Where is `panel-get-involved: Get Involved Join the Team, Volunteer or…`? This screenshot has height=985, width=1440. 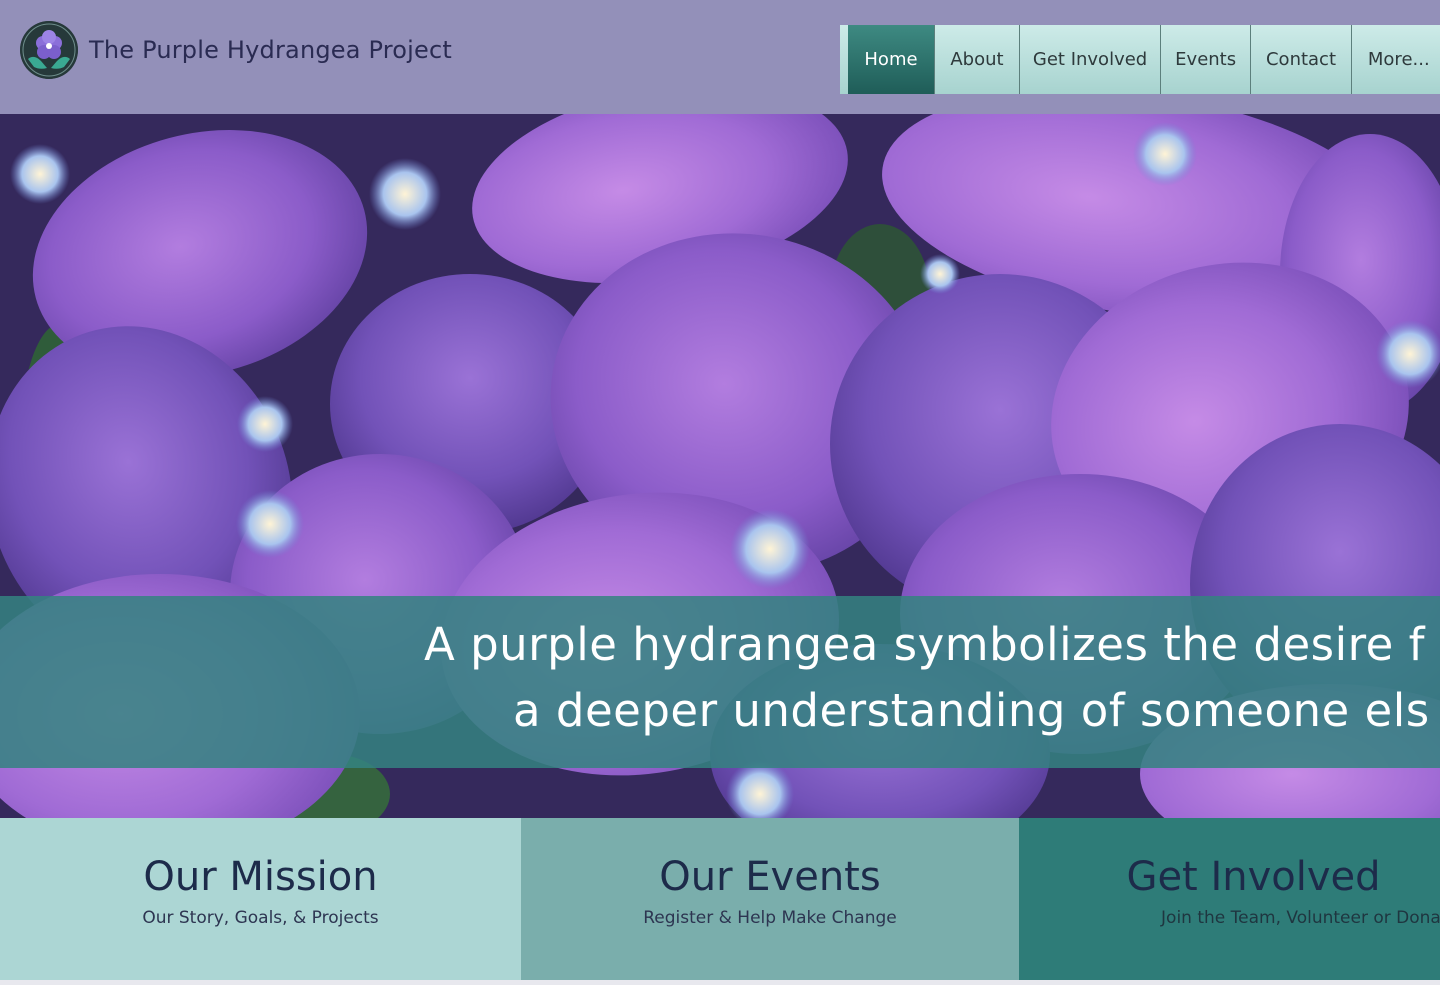 panel-get-involved: Get Involved Join the Team, Volunteer or… is located at coordinates (1229, 899).